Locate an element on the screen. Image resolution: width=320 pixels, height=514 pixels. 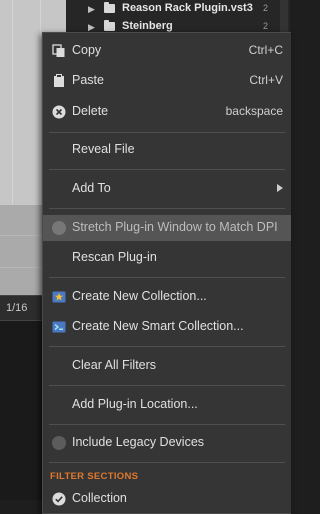
menu-item-label: Paste is located at coordinates (88, 80).